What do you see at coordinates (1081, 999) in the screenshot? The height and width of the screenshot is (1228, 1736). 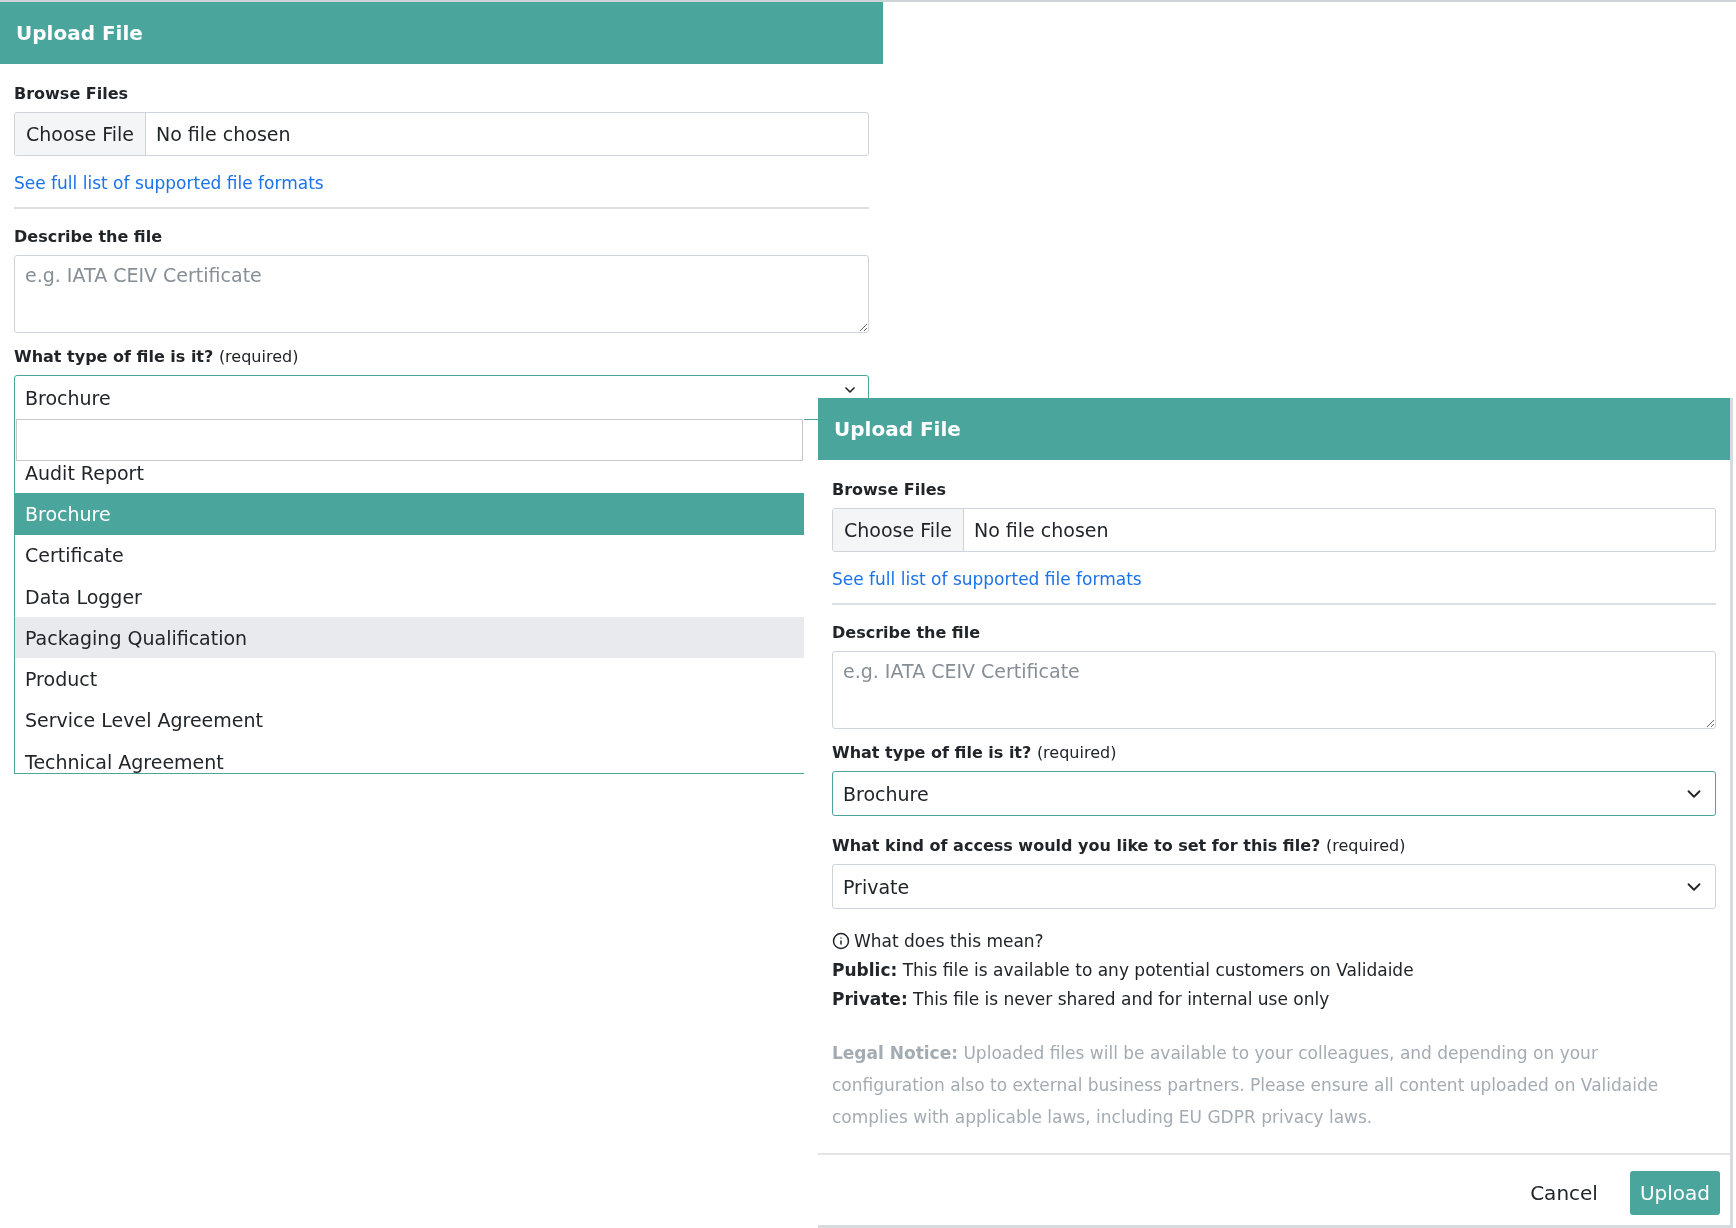 I see `help-text: Private: This file is never shared and for internal use only` at bounding box center [1081, 999].